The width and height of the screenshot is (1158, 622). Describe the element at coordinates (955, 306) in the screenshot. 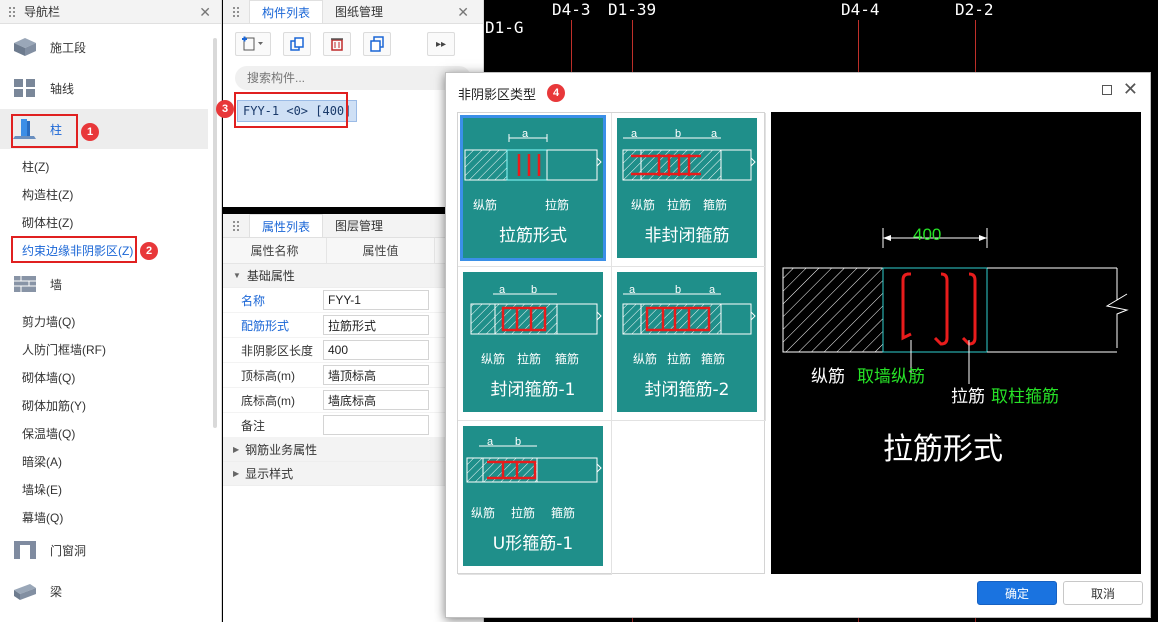

I see `tie-form-preview-diagram` at that location.